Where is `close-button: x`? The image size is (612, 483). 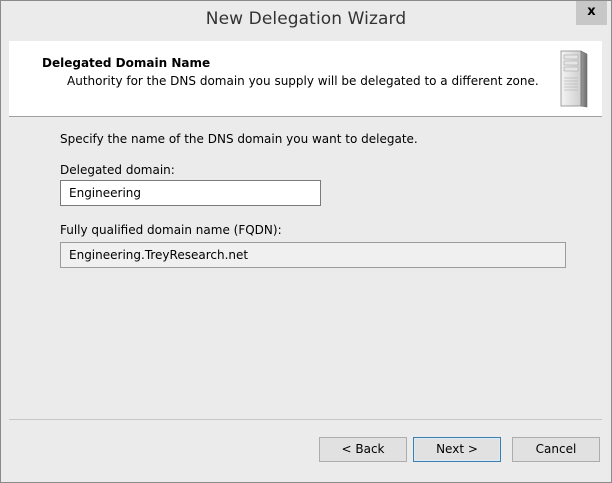 close-button: x is located at coordinates (591, 13).